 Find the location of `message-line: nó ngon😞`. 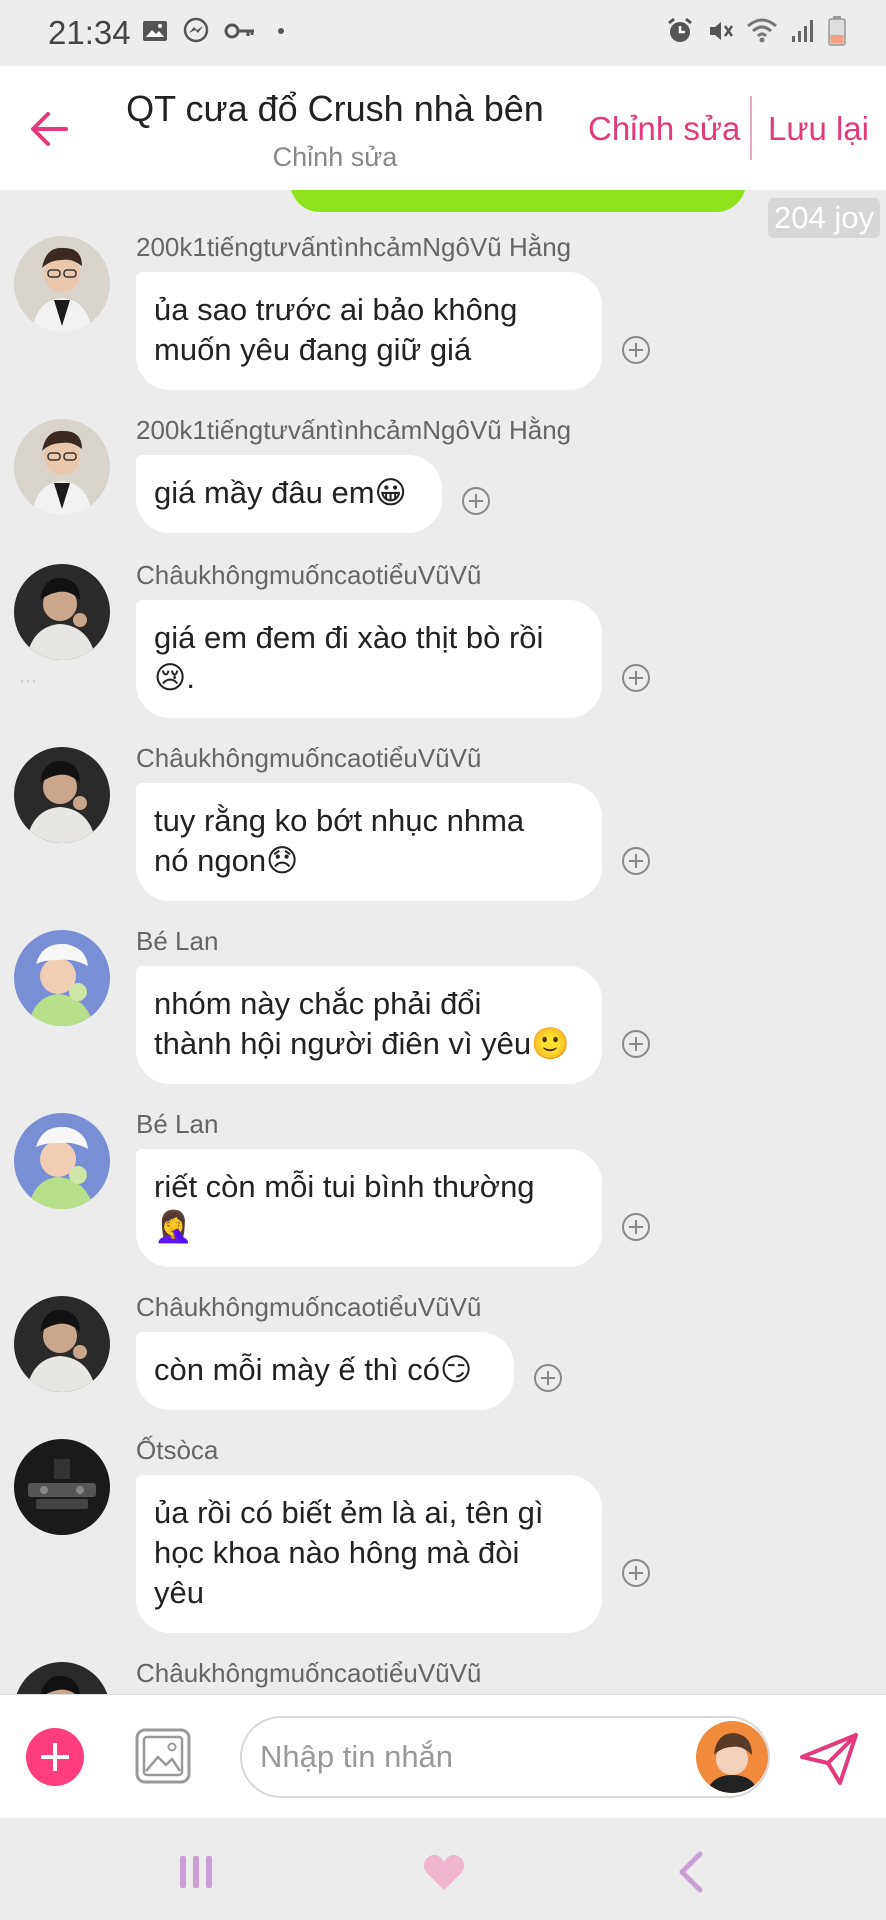

message-line: nó ngon😞 is located at coordinates (226, 860).